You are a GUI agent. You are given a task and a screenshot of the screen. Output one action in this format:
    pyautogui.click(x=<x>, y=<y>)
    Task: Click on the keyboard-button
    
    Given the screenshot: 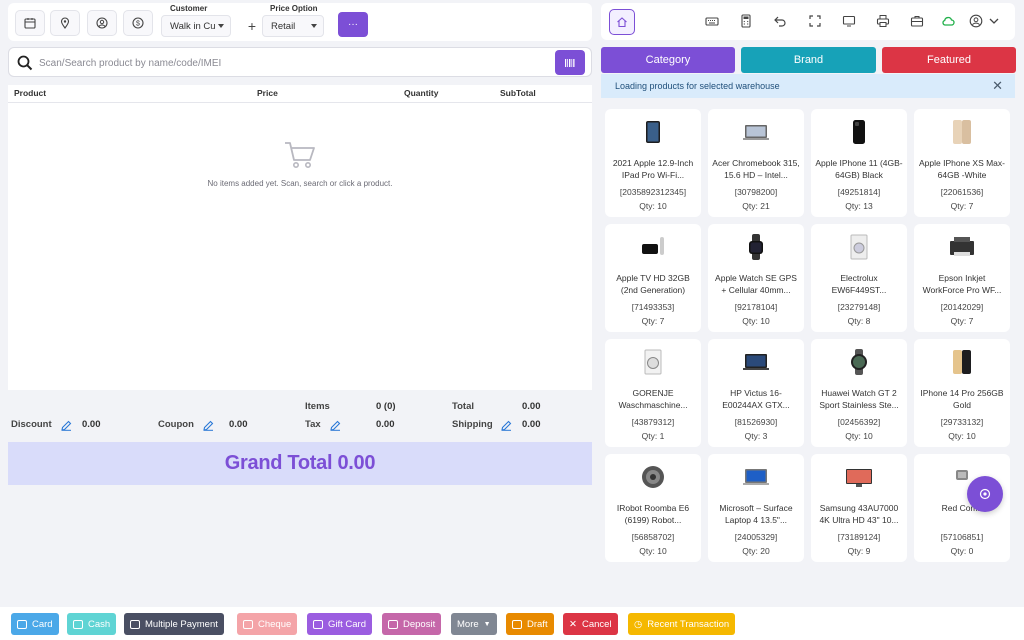 What is the action you would take?
    pyautogui.click(x=712, y=21)
    